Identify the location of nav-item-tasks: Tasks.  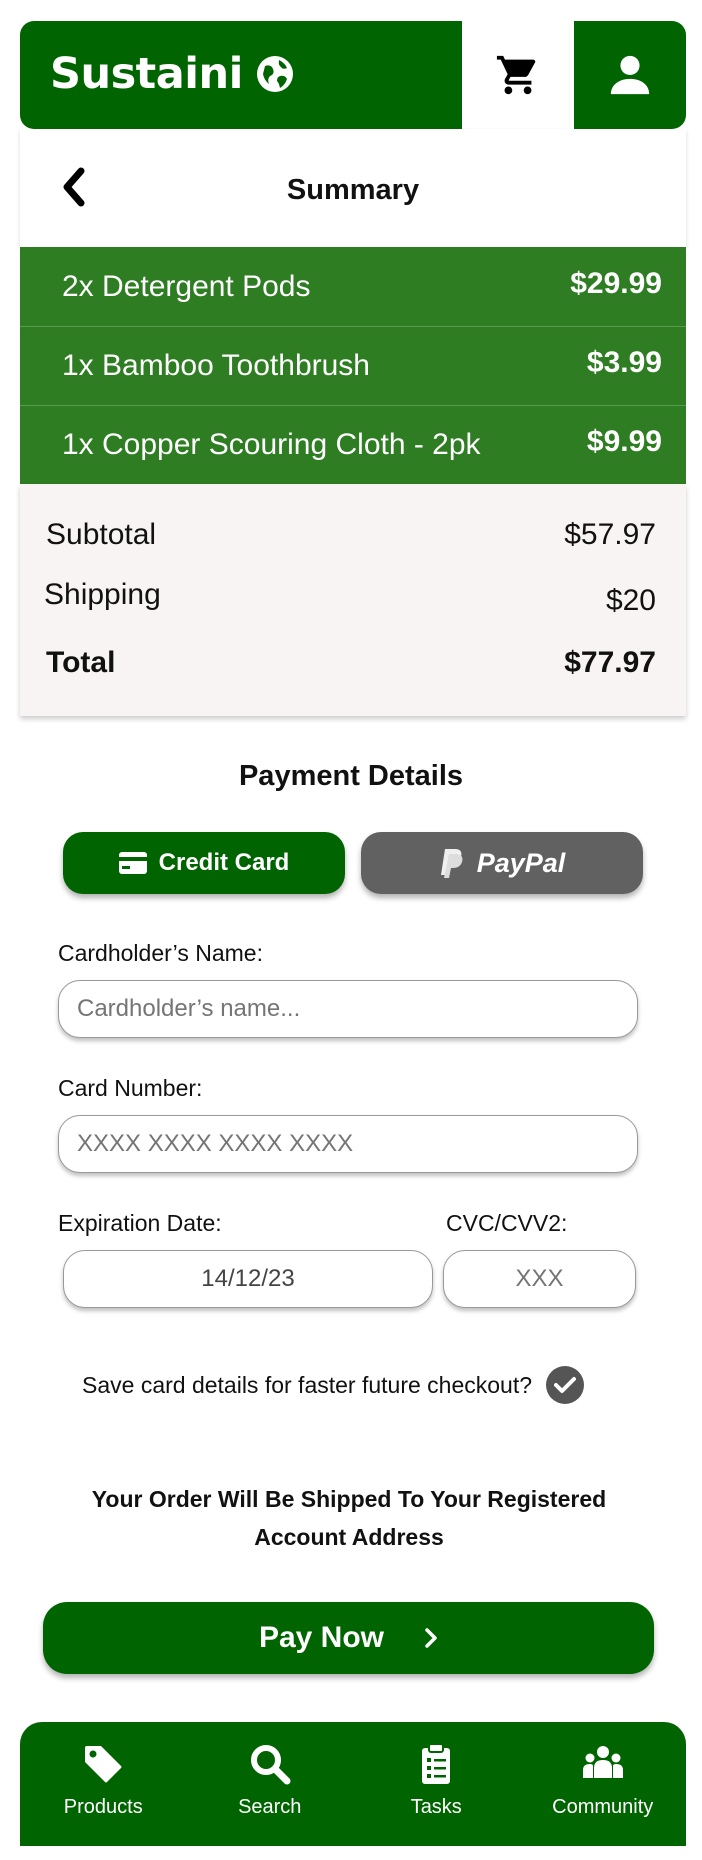
(436, 1784).